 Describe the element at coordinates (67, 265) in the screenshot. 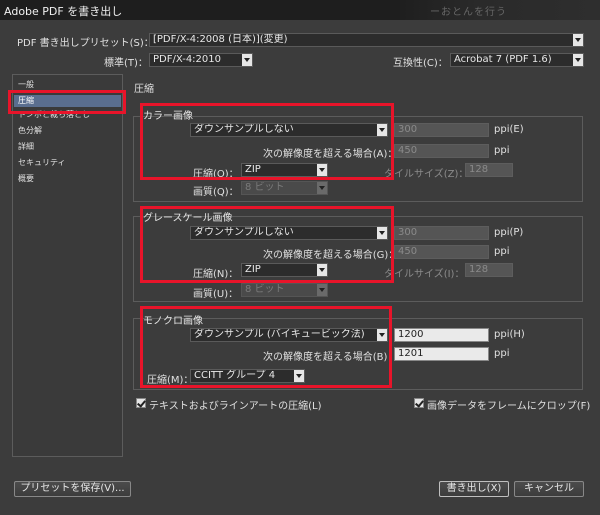

I see `category-sidebar: 一般 圧縮 トンボと裁ち落とし 色分解 詳細 セキュリティ 概要` at that location.